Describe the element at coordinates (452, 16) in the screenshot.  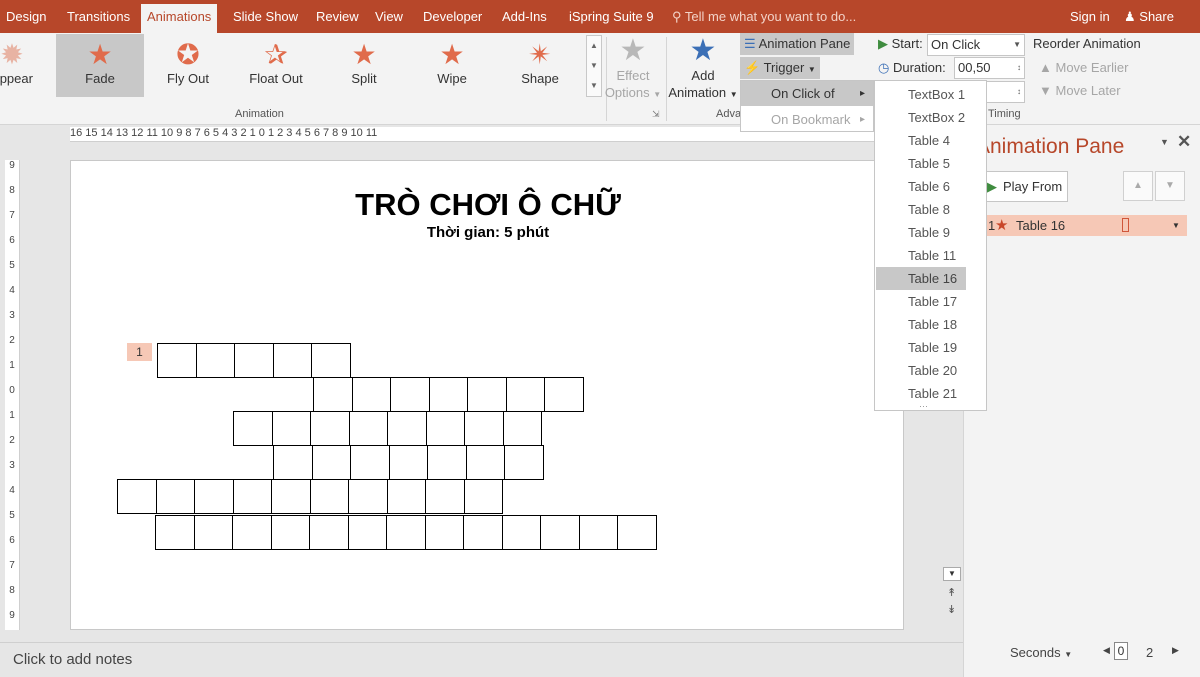
I see `tab-developer: Developer` at that location.